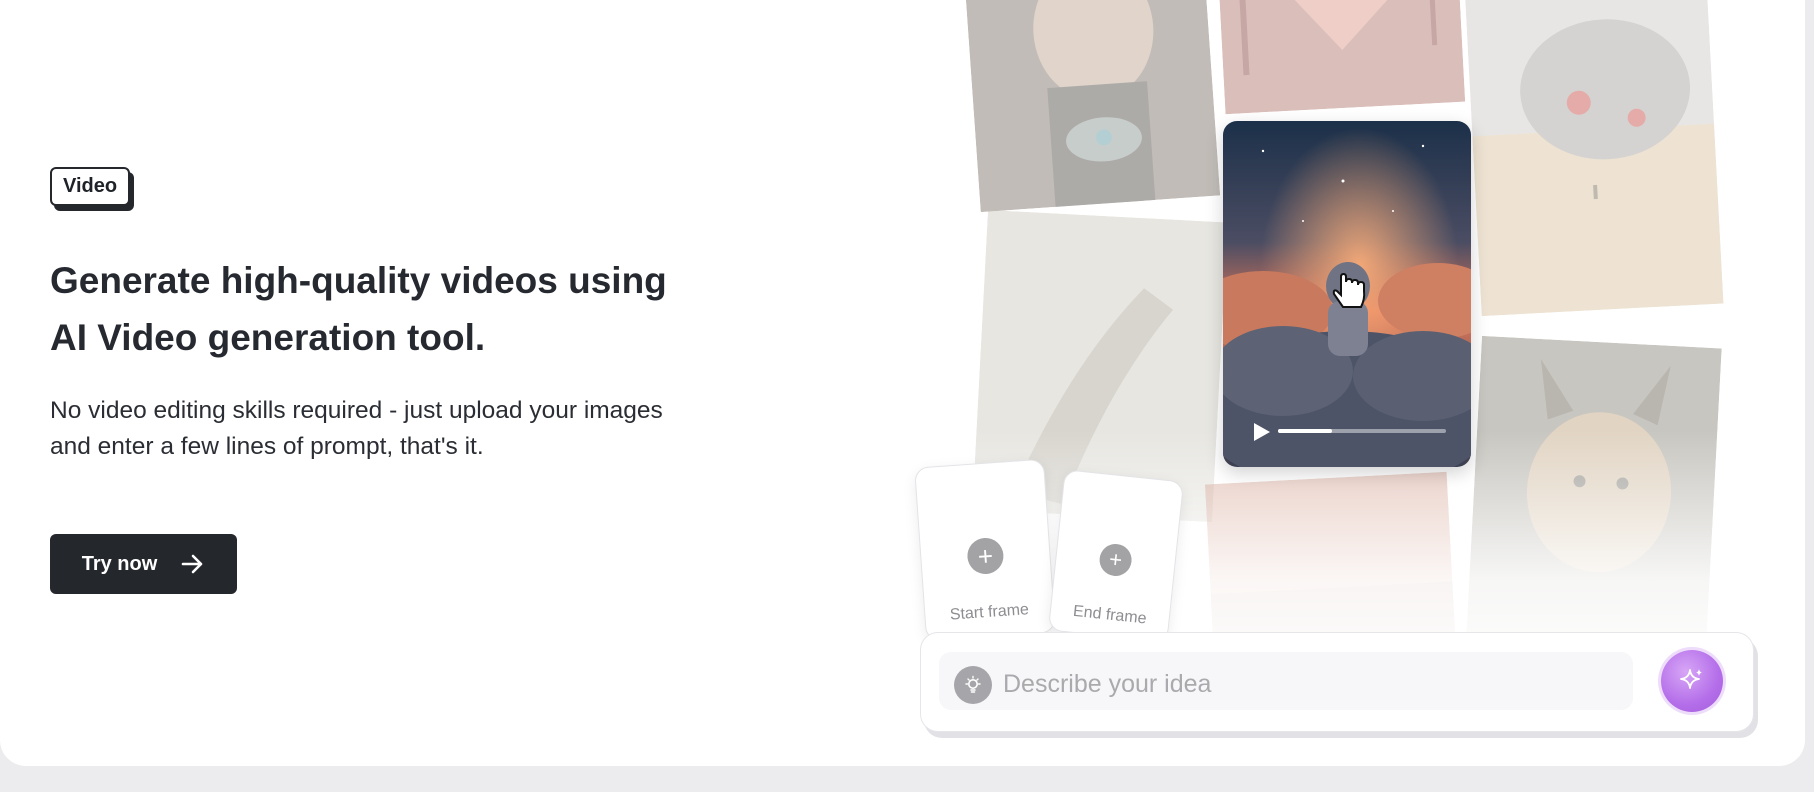  I want to click on sparkle-icon, so click(1692, 681).